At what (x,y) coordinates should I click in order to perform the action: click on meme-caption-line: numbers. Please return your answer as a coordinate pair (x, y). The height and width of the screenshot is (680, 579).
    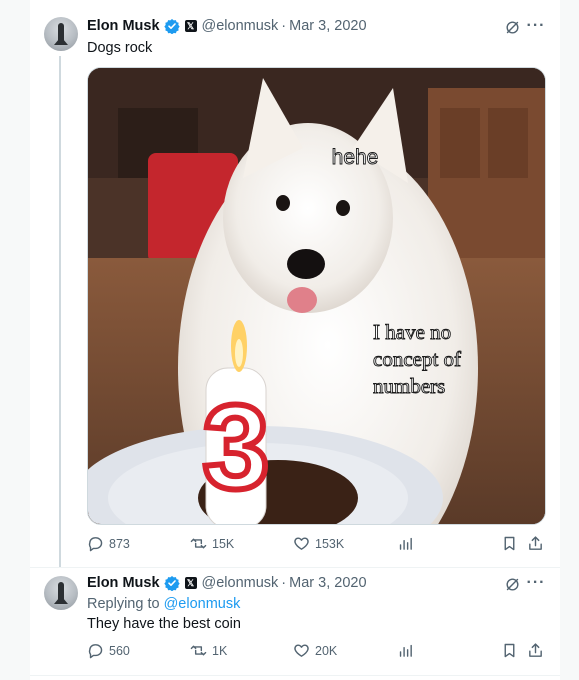
    Looking at the image, I should click on (409, 386).